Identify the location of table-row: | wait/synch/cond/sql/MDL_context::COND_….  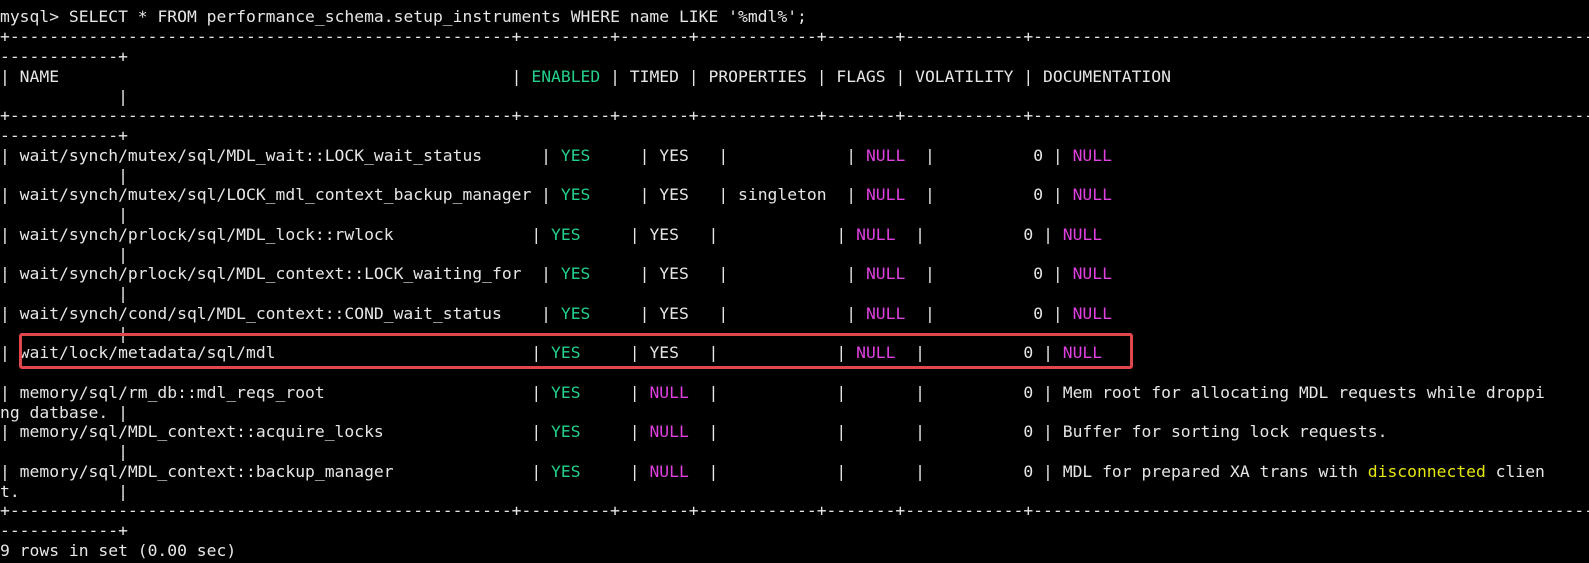
(556, 314).